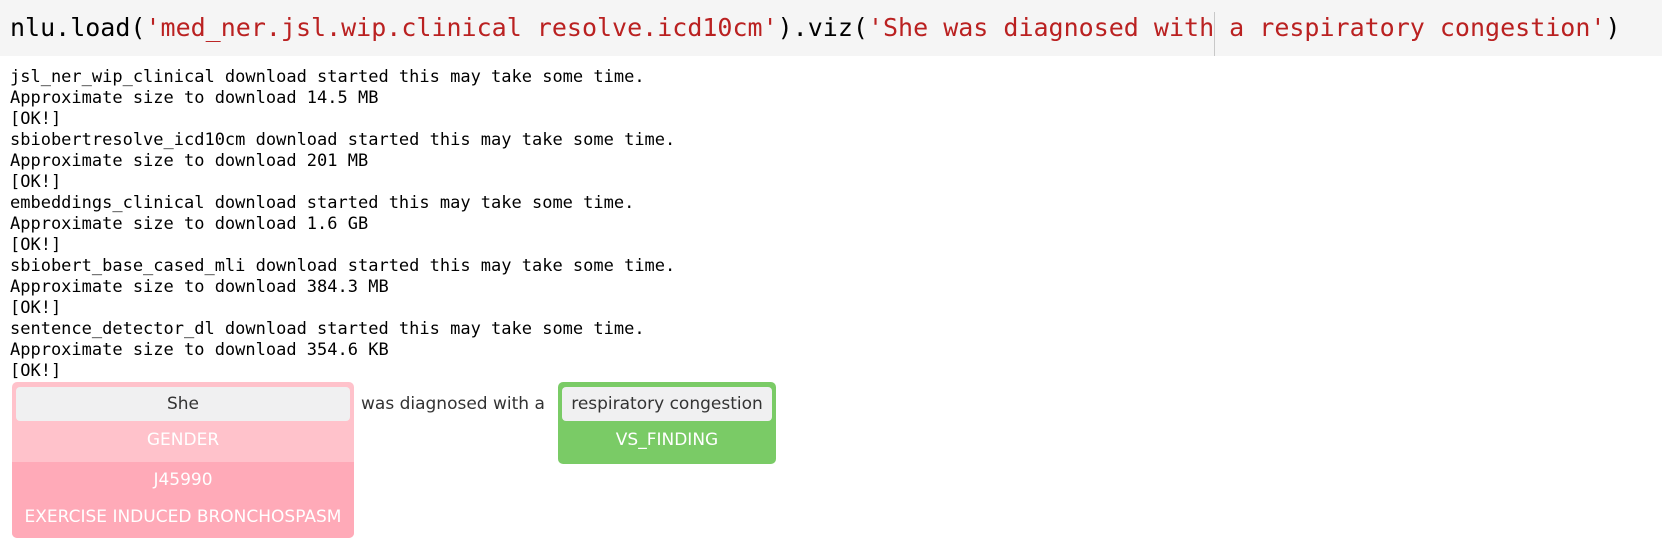 The height and width of the screenshot is (550, 1662). I want to click on output-line: Approximate size to download 14.5 MB, so click(194, 98).